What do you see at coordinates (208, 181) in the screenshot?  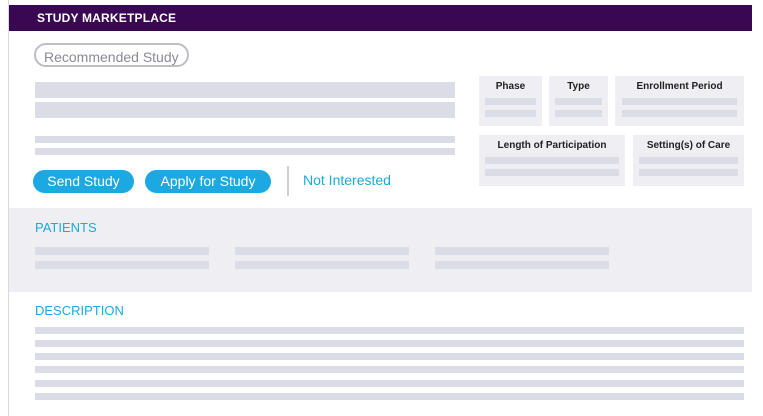 I see `apply-for-study-button: Apply for Study` at bounding box center [208, 181].